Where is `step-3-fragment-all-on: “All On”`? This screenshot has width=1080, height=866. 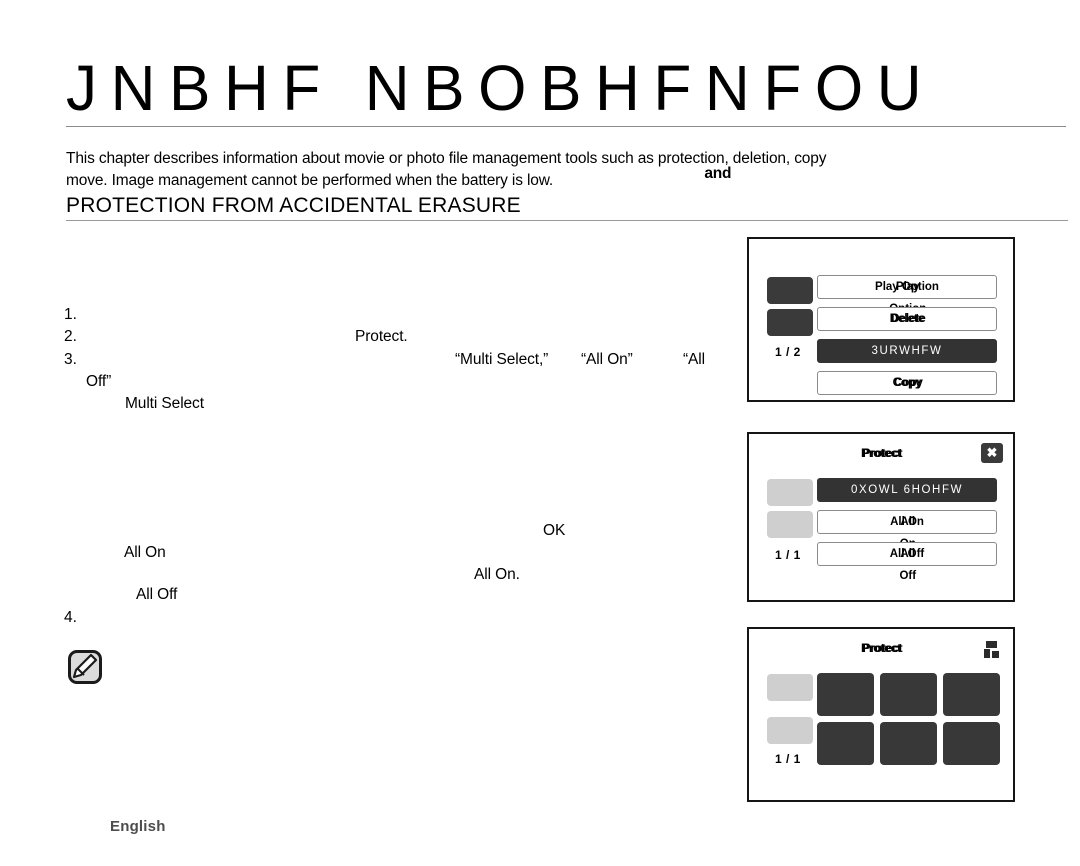
step-3-fragment-all-on: “All On” is located at coordinates (607, 359).